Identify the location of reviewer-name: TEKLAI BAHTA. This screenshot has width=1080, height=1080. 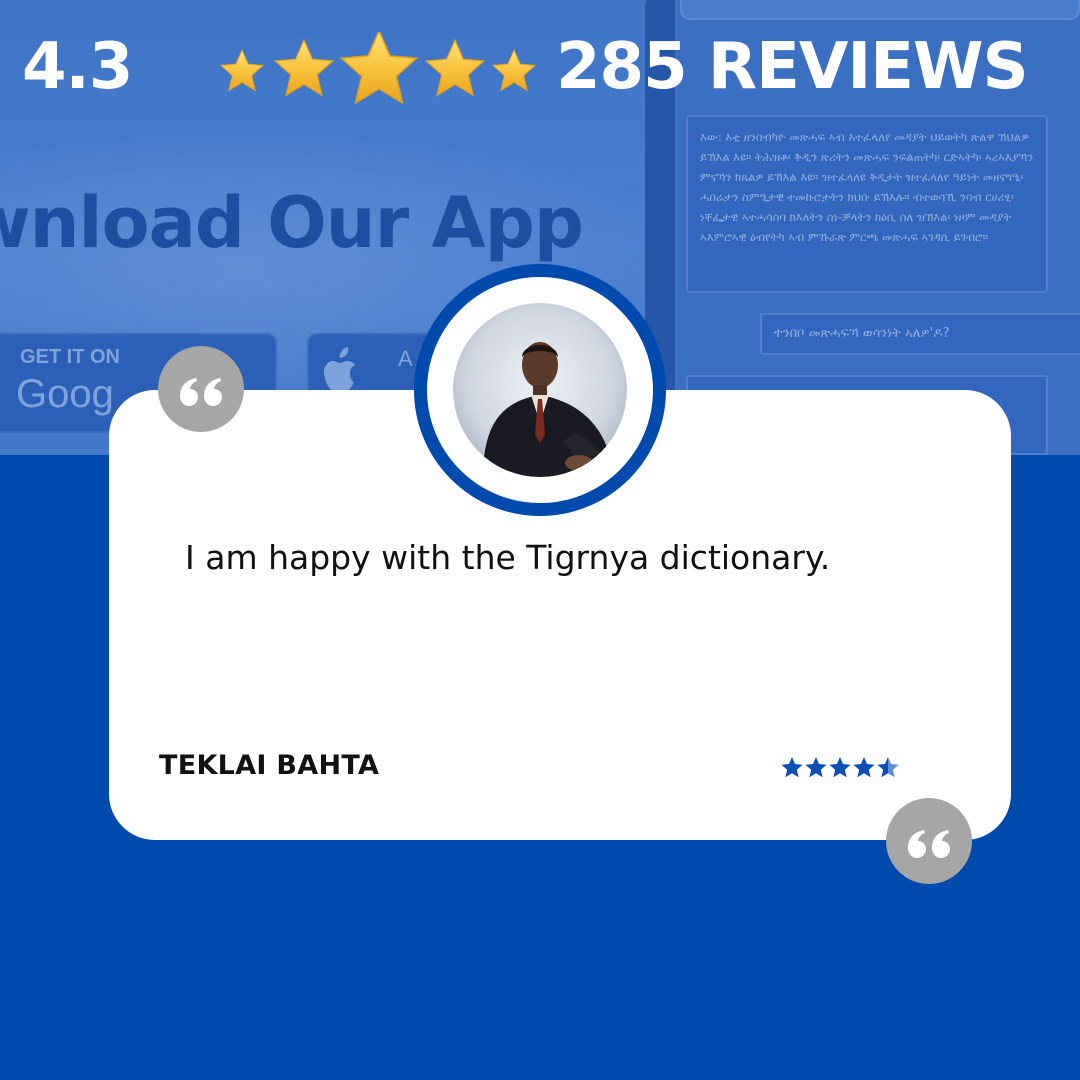
(269, 765).